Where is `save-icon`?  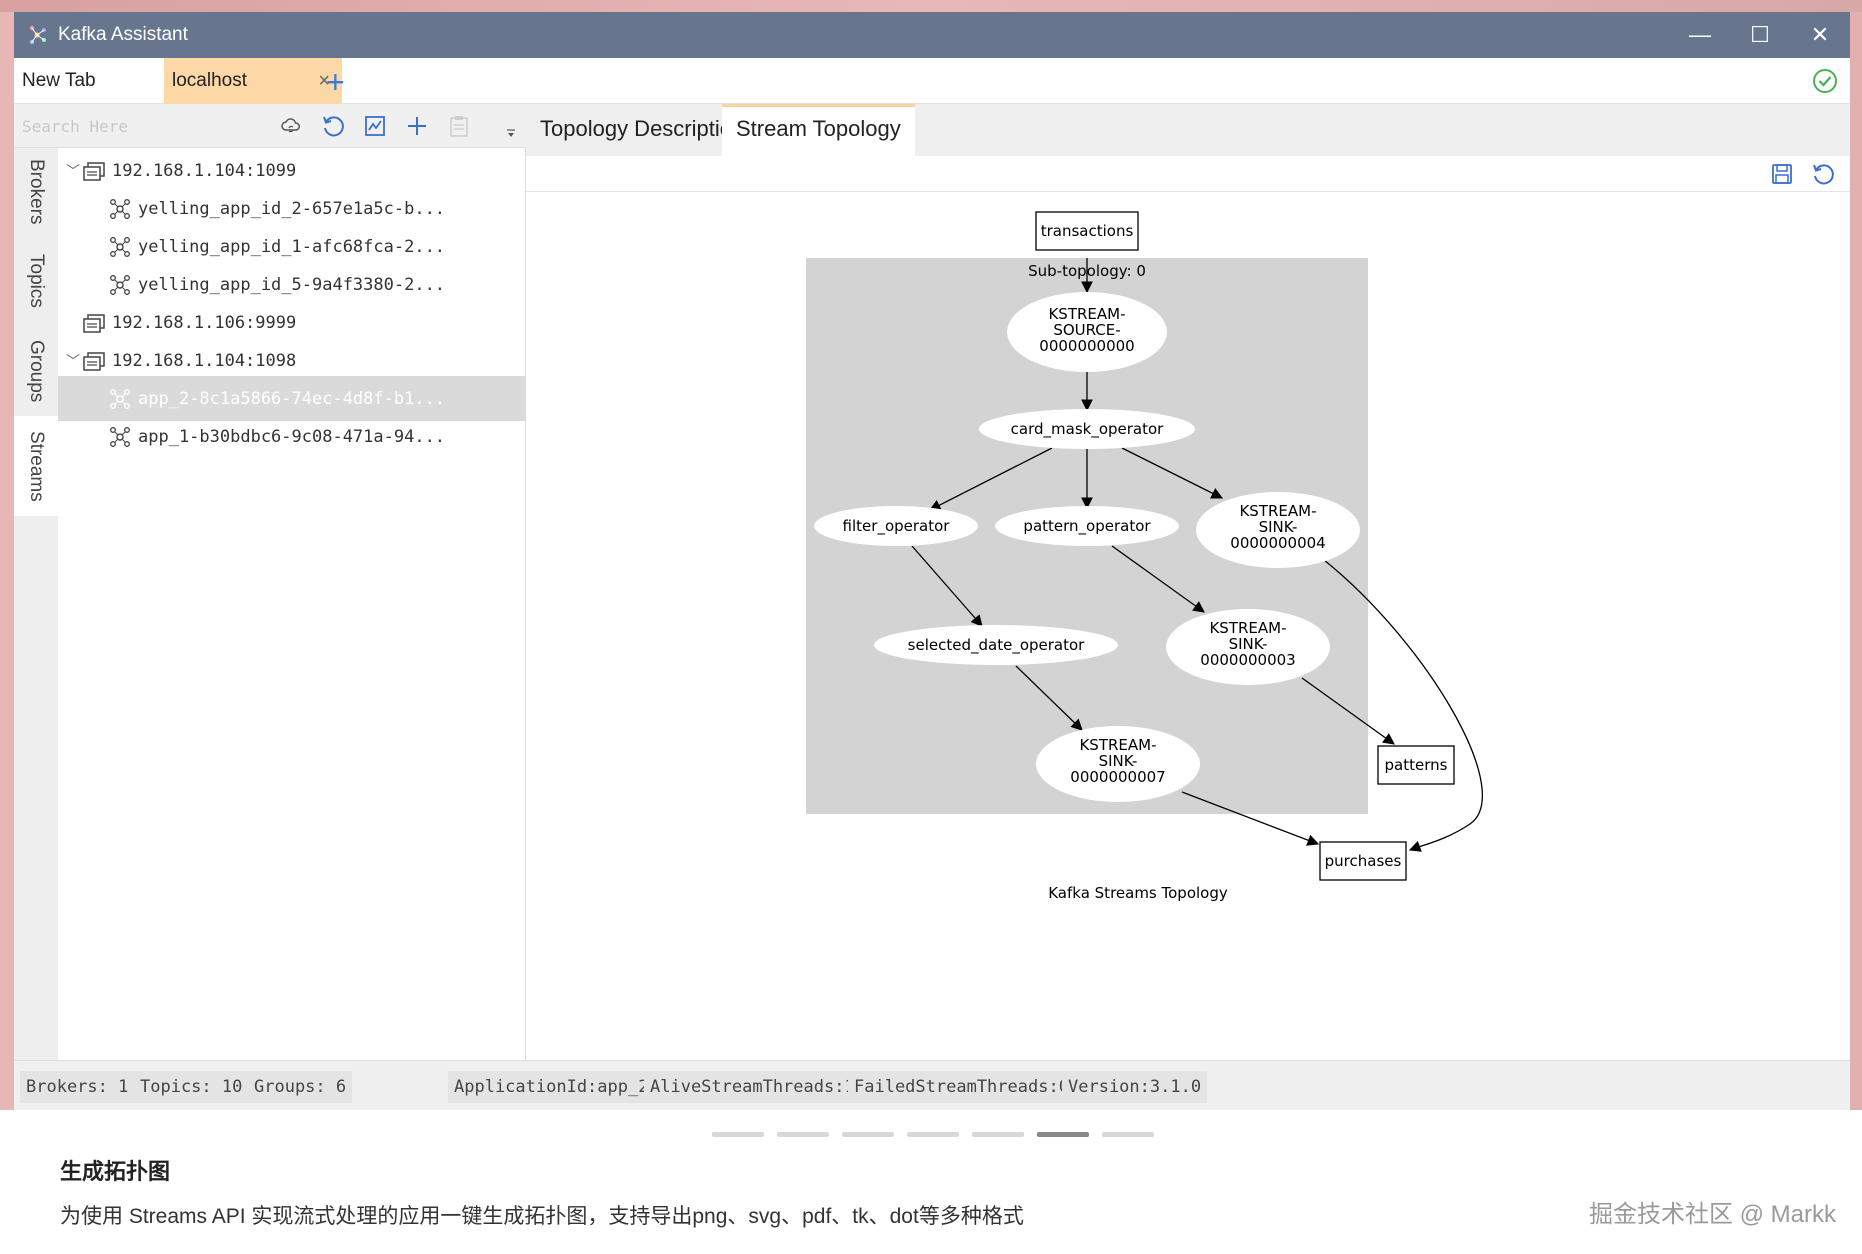 save-icon is located at coordinates (1782, 174).